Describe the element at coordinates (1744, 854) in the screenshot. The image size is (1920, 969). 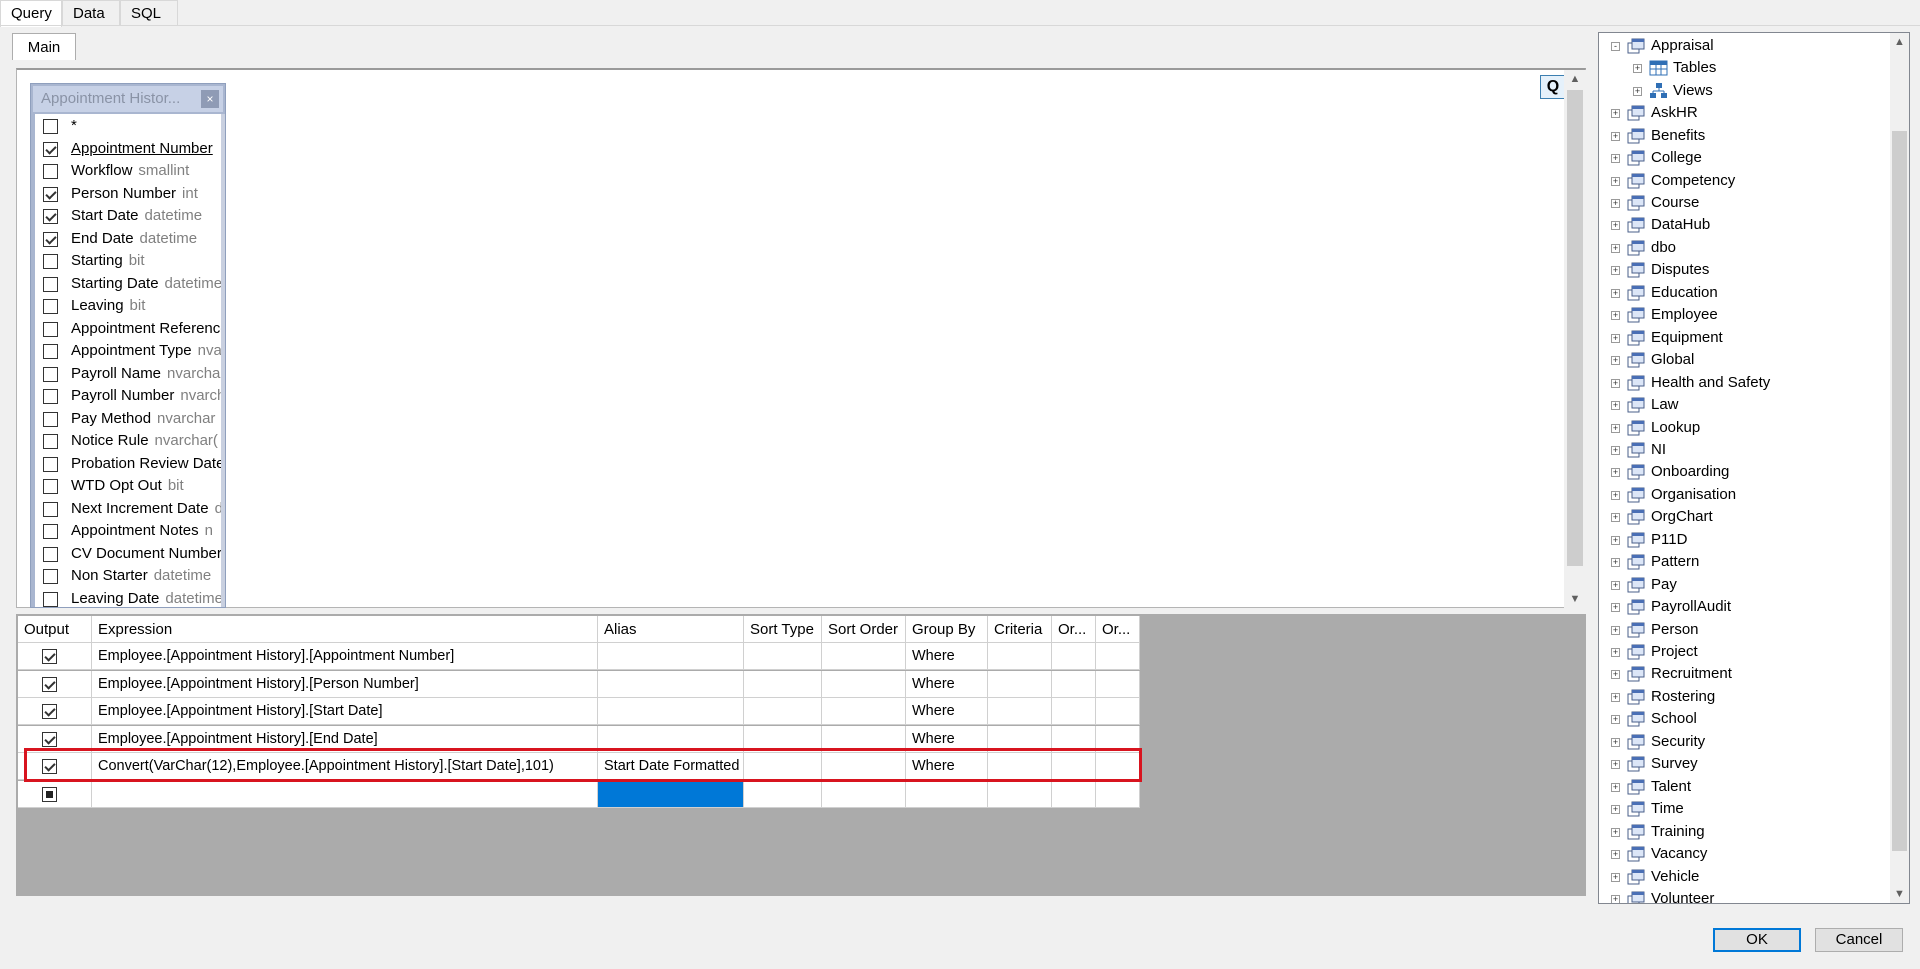
I see `tree-item: + Vacancy` at that location.